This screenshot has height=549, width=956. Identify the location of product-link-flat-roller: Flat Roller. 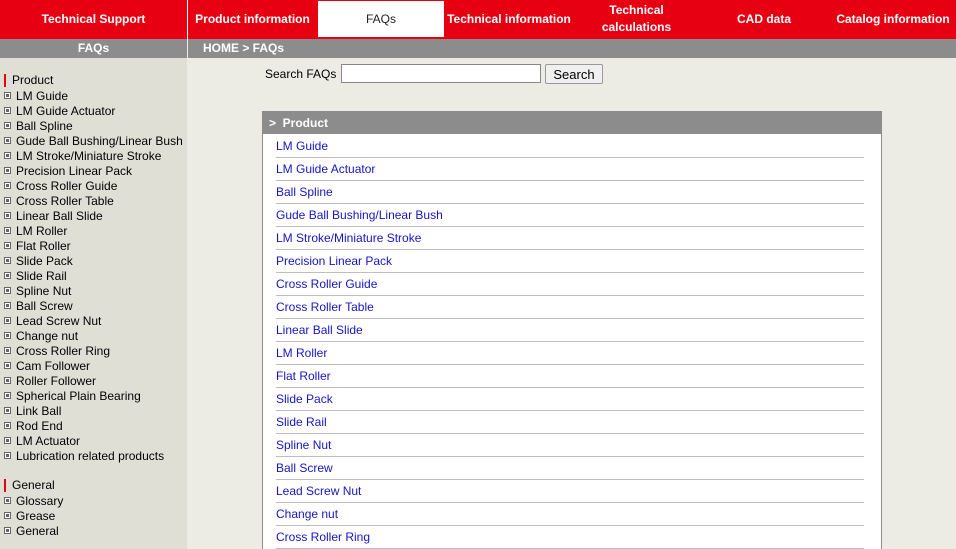
(303, 376).